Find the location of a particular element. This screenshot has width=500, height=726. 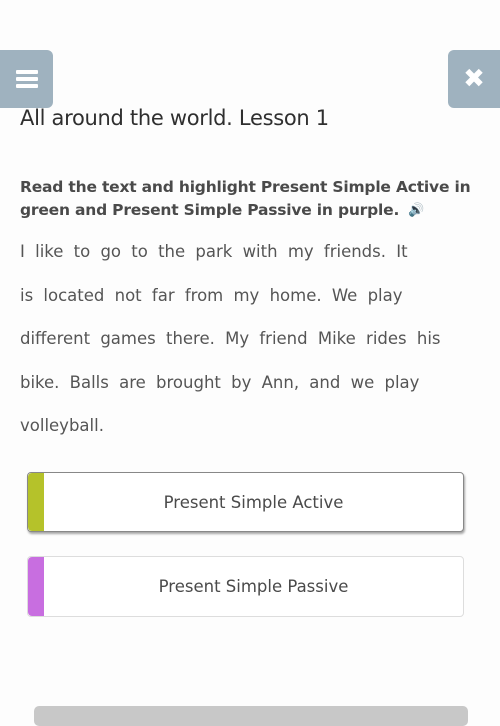

green-color-swatch is located at coordinates (36, 502).